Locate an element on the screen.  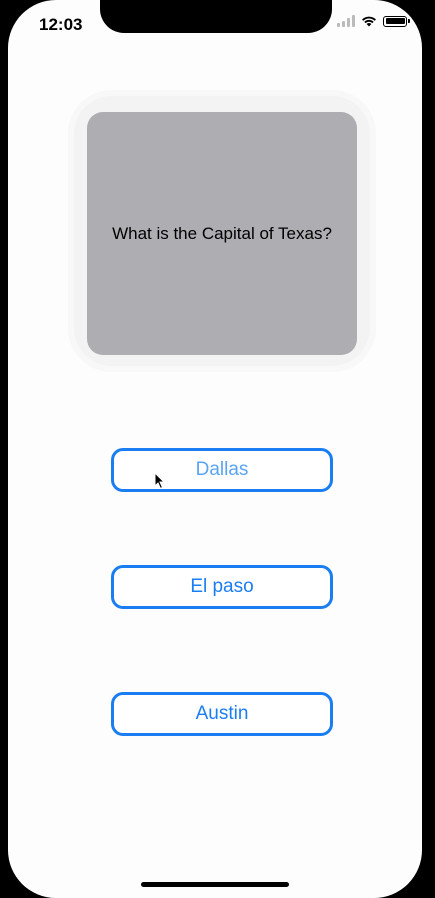
answer-button-dallas: Dallas is located at coordinates (222, 470).